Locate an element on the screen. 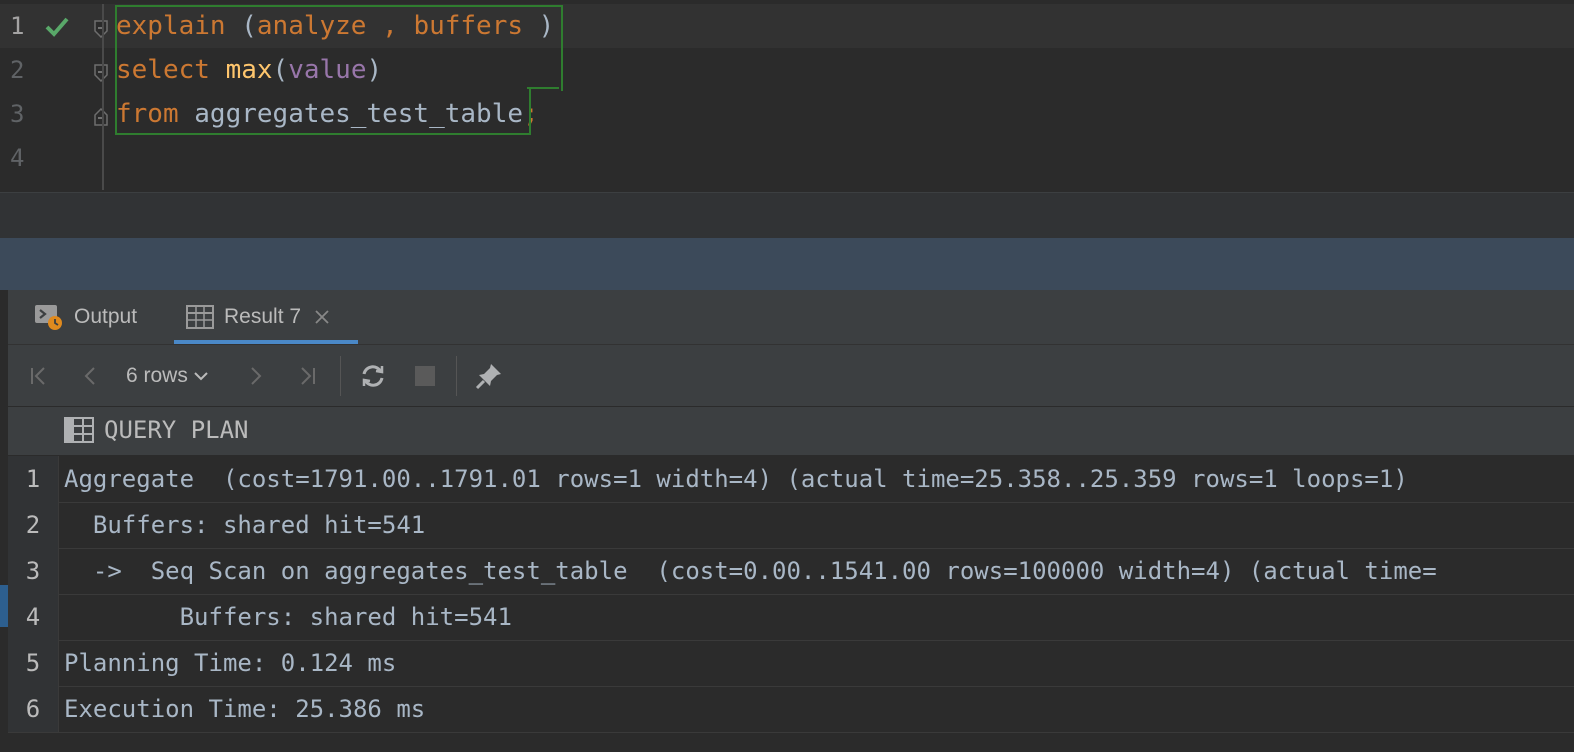 The width and height of the screenshot is (1574, 752). code-line-3: 3 from aggregates_test_table; is located at coordinates (787, 114).